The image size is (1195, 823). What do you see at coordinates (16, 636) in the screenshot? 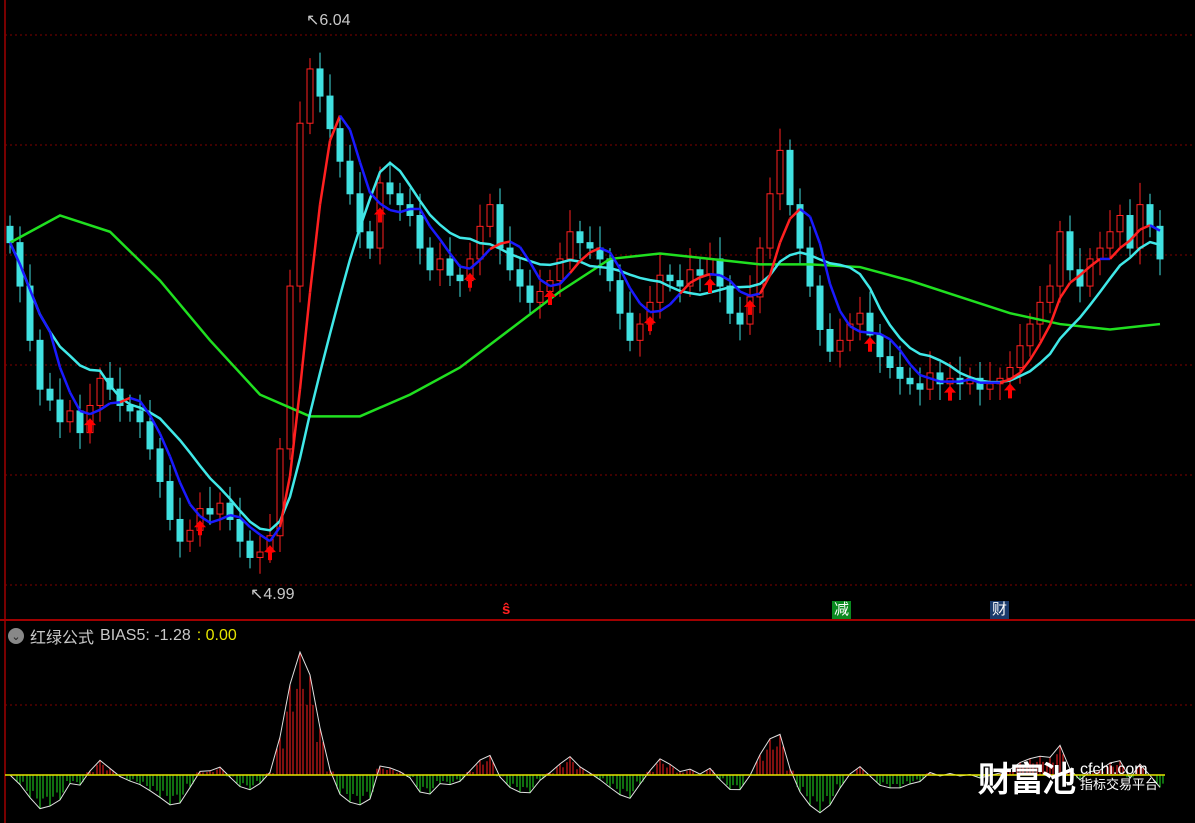
I see `chevron-down-icon: ⌄` at bounding box center [16, 636].